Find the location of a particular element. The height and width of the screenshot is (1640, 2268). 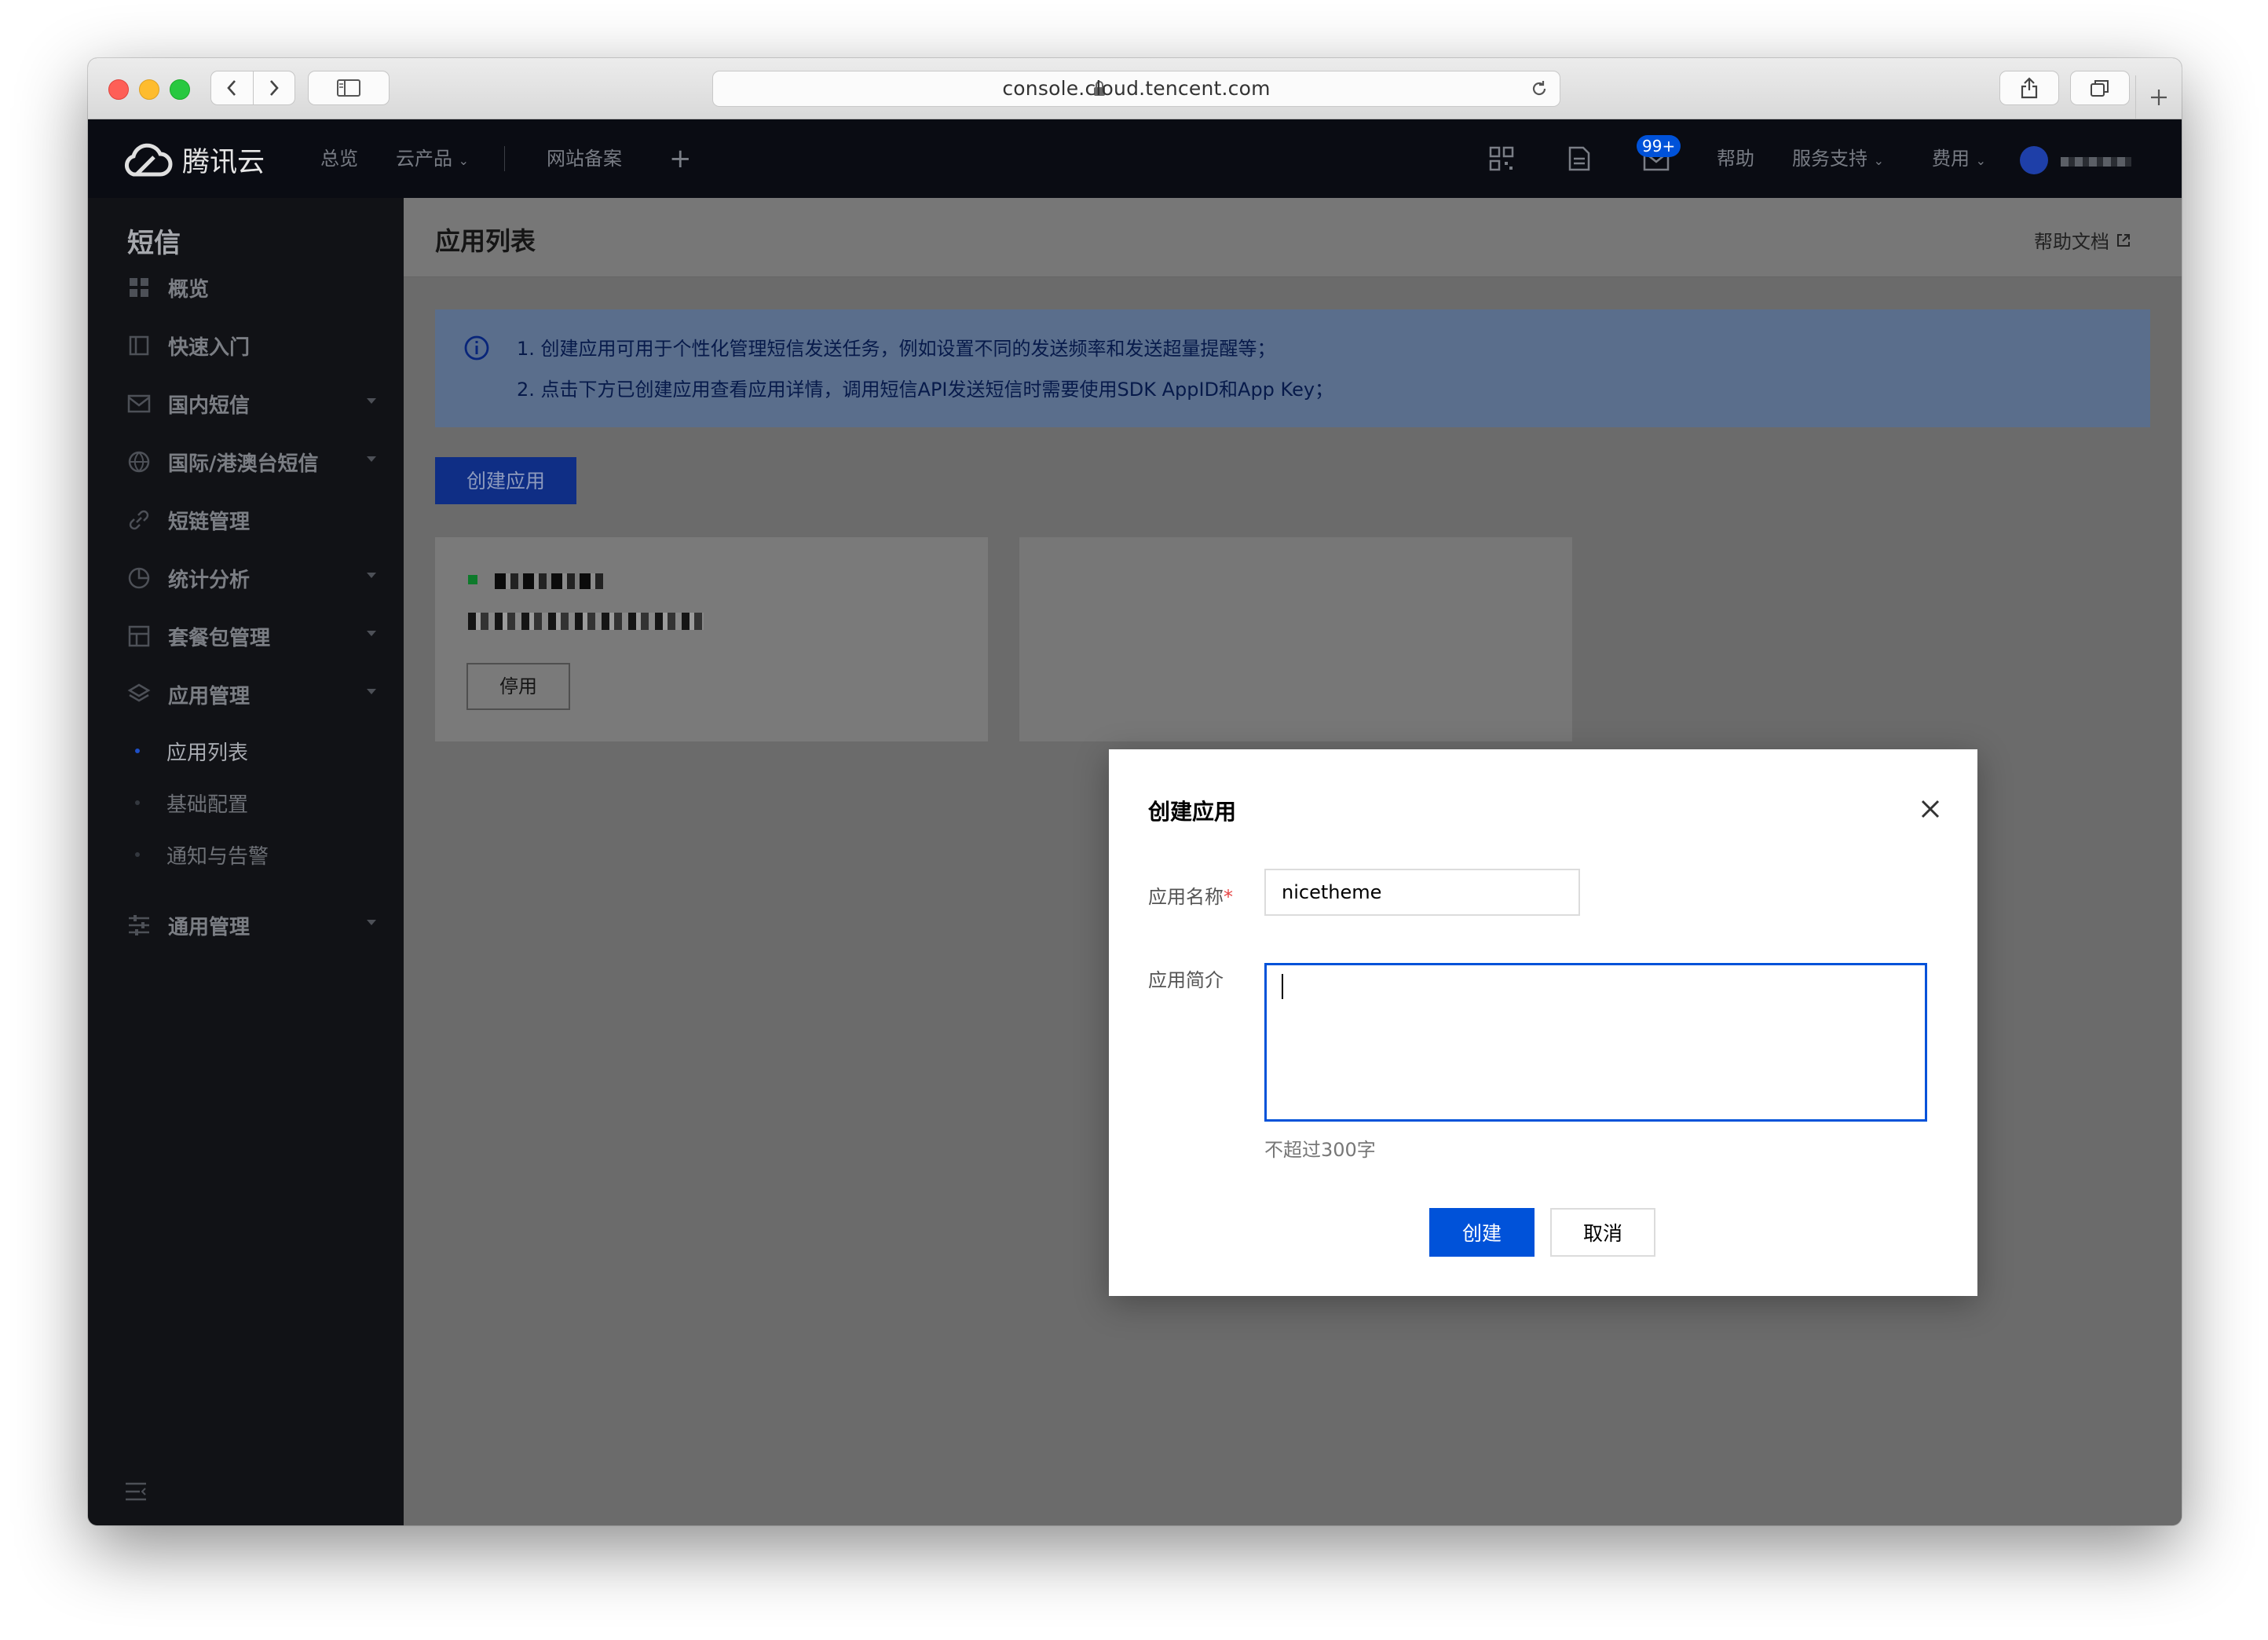

nav-help: 帮助 is located at coordinates (1736, 158).